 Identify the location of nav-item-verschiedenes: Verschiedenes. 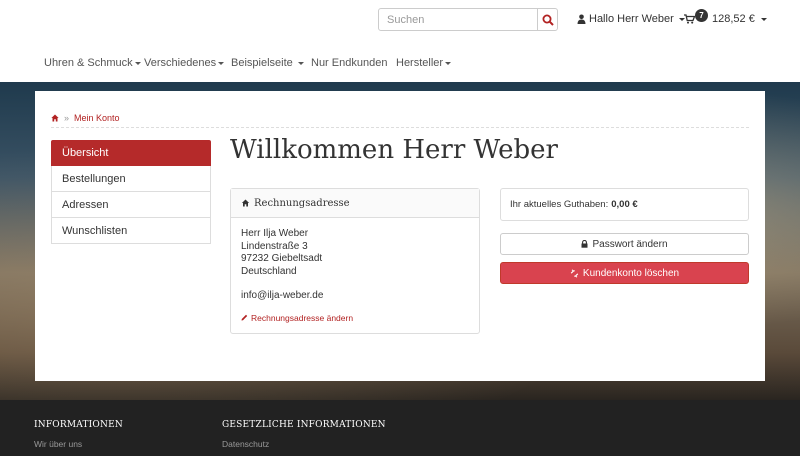
(184, 63).